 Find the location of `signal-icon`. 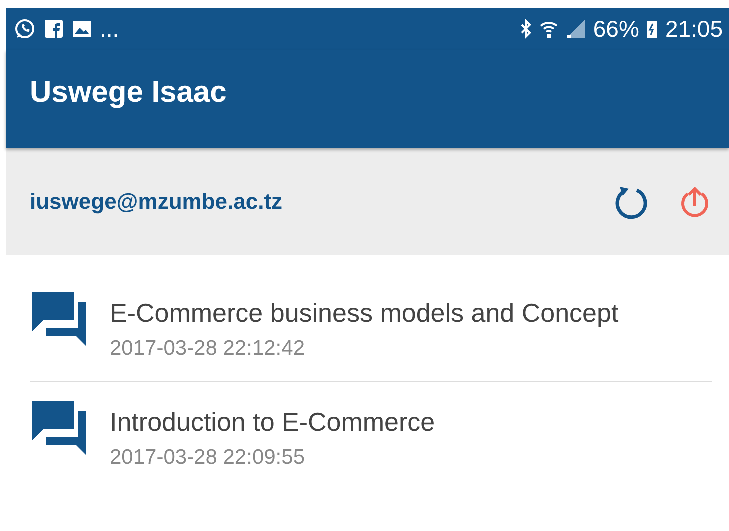

signal-icon is located at coordinates (576, 29).